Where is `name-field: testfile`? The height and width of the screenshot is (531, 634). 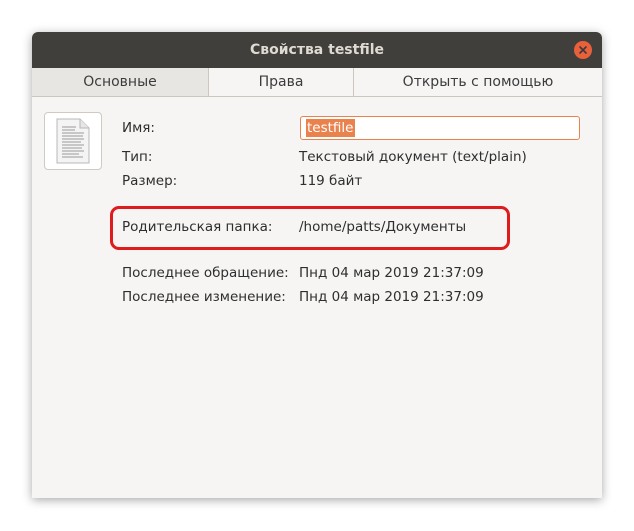 name-field: testfile is located at coordinates (440, 128).